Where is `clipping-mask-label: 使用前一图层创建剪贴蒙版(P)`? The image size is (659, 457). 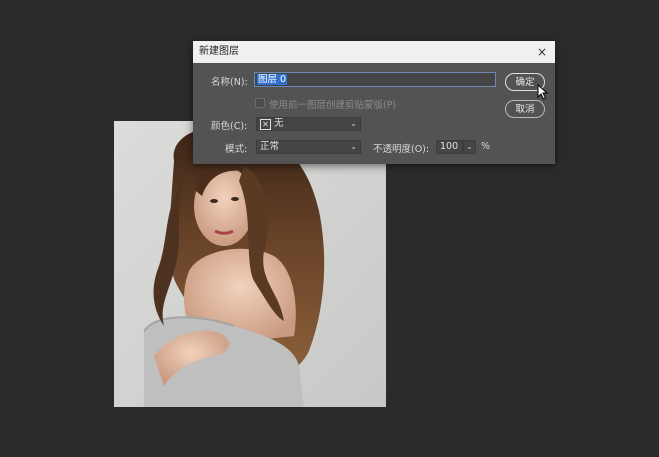
clipping-mask-label: 使用前一图层创建剪贴蒙版(P) is located at coordinates (333, 105).